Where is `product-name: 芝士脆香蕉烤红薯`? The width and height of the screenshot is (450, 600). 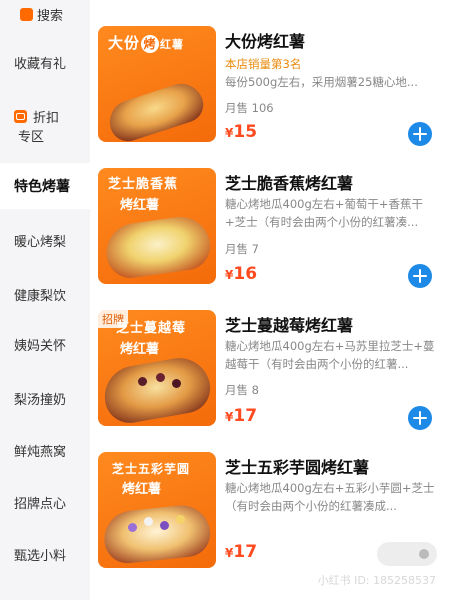
product-name: 芝士脆香蕉烤红薯 is located at coordinates (289, 183).